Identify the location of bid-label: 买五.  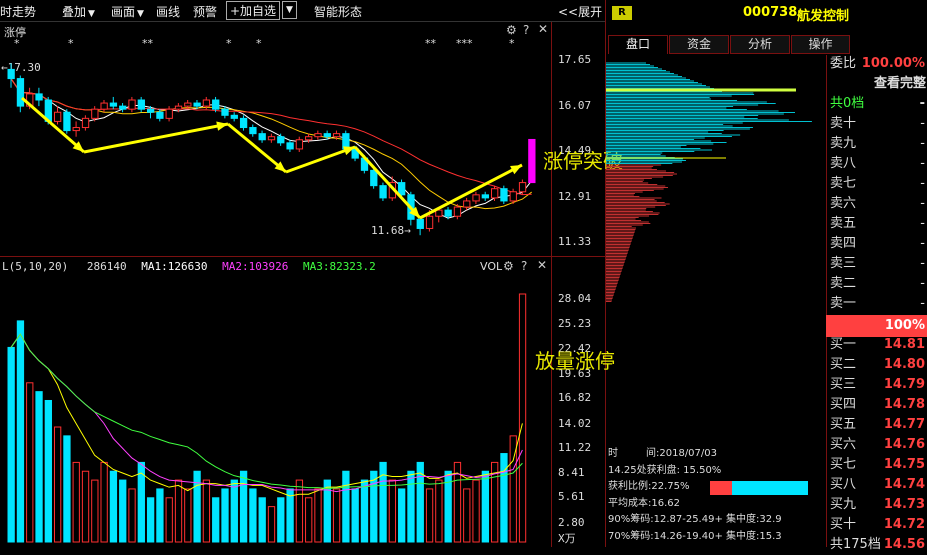
(843, 424).